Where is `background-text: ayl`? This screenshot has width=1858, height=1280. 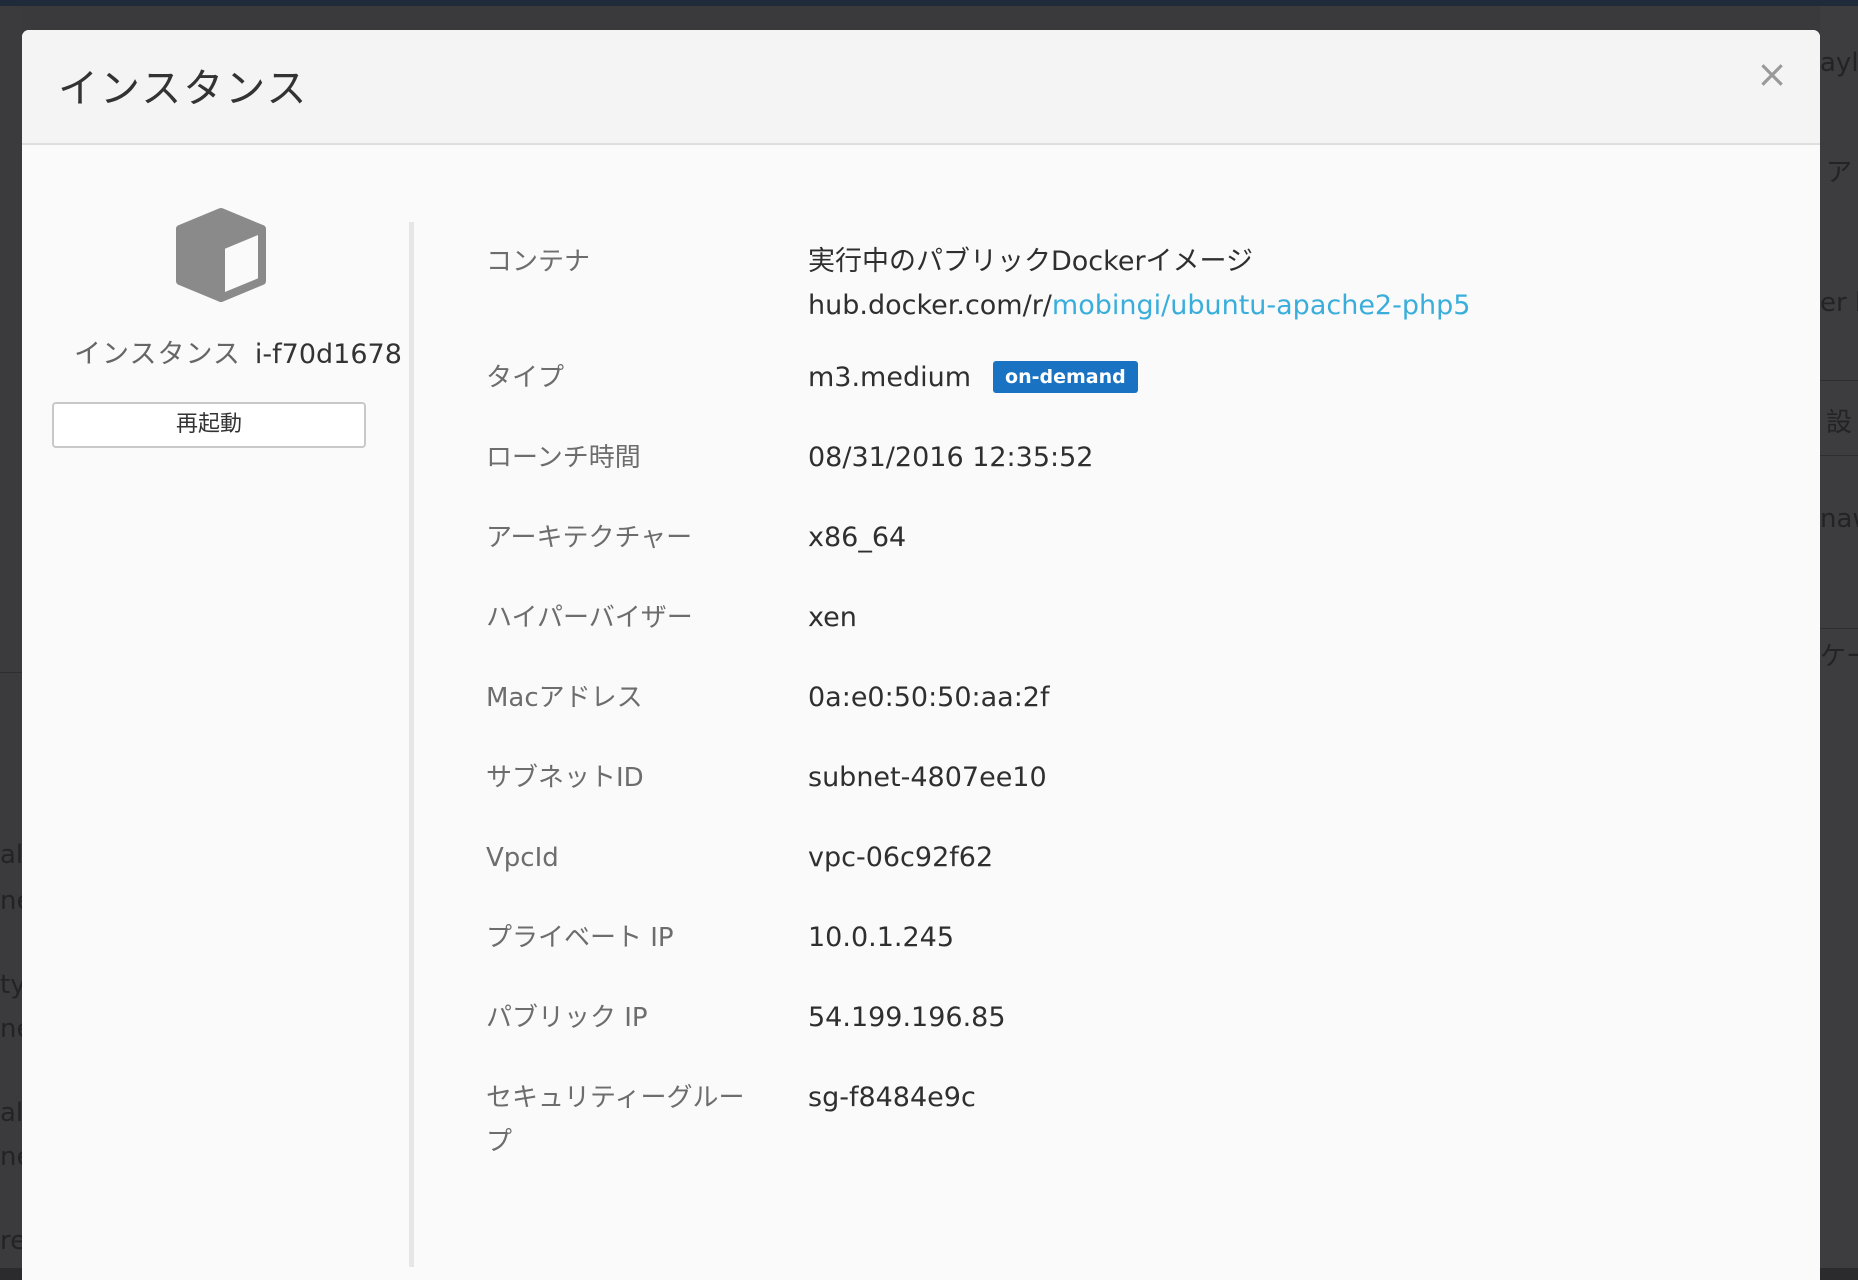 background-text: ayl is located at coordinates (1839, 63).